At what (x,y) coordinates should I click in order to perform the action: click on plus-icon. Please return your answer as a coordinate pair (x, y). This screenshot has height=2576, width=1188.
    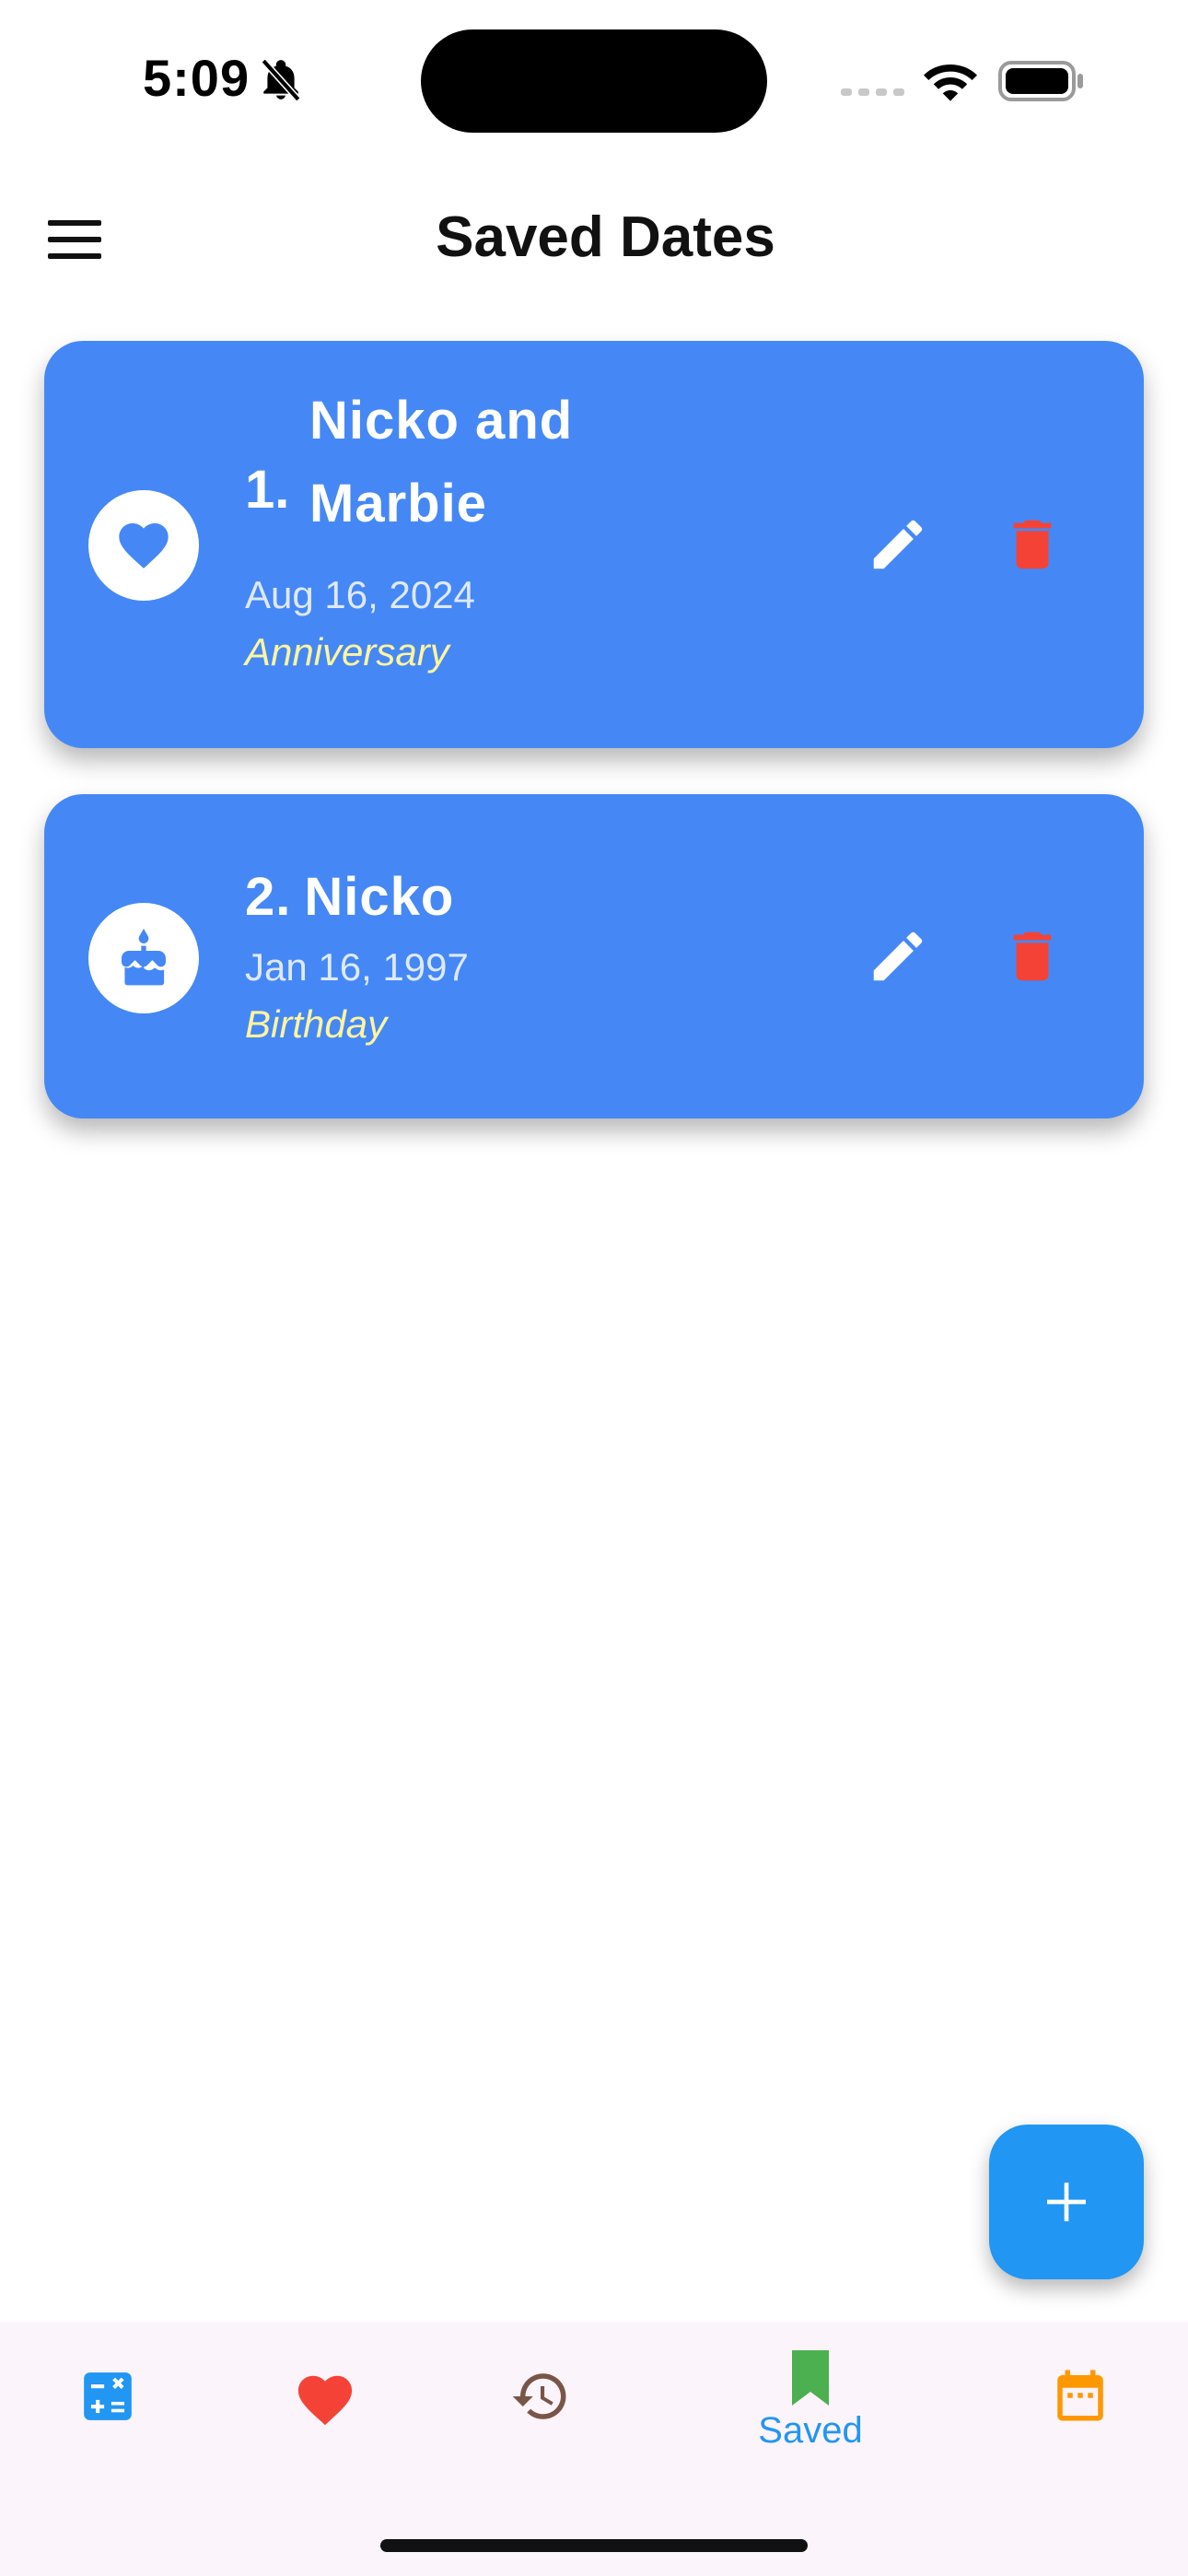
    Looking at the image, I should click on (1066, 2202).